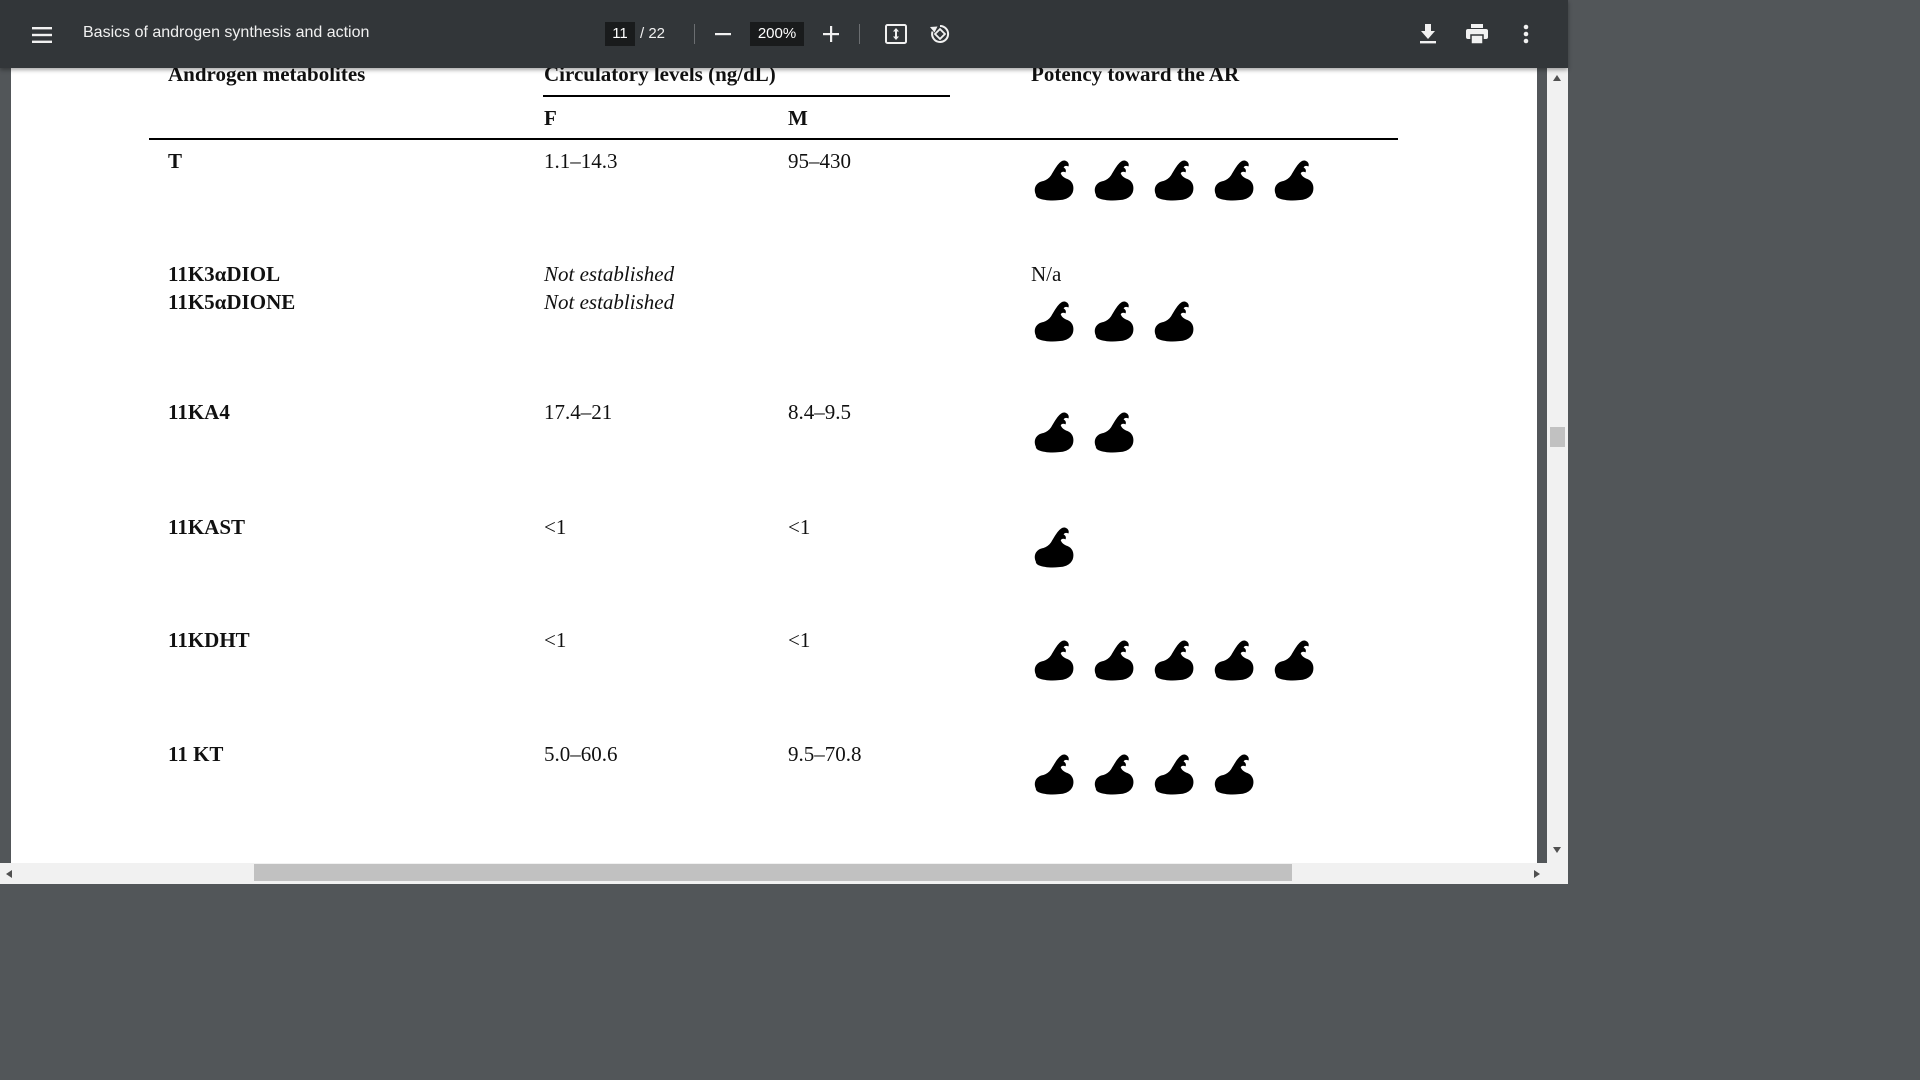  Describe the element at coordinates (9, 874) in the screenshot. I see `scroll-left-arrow-icon` at that location.